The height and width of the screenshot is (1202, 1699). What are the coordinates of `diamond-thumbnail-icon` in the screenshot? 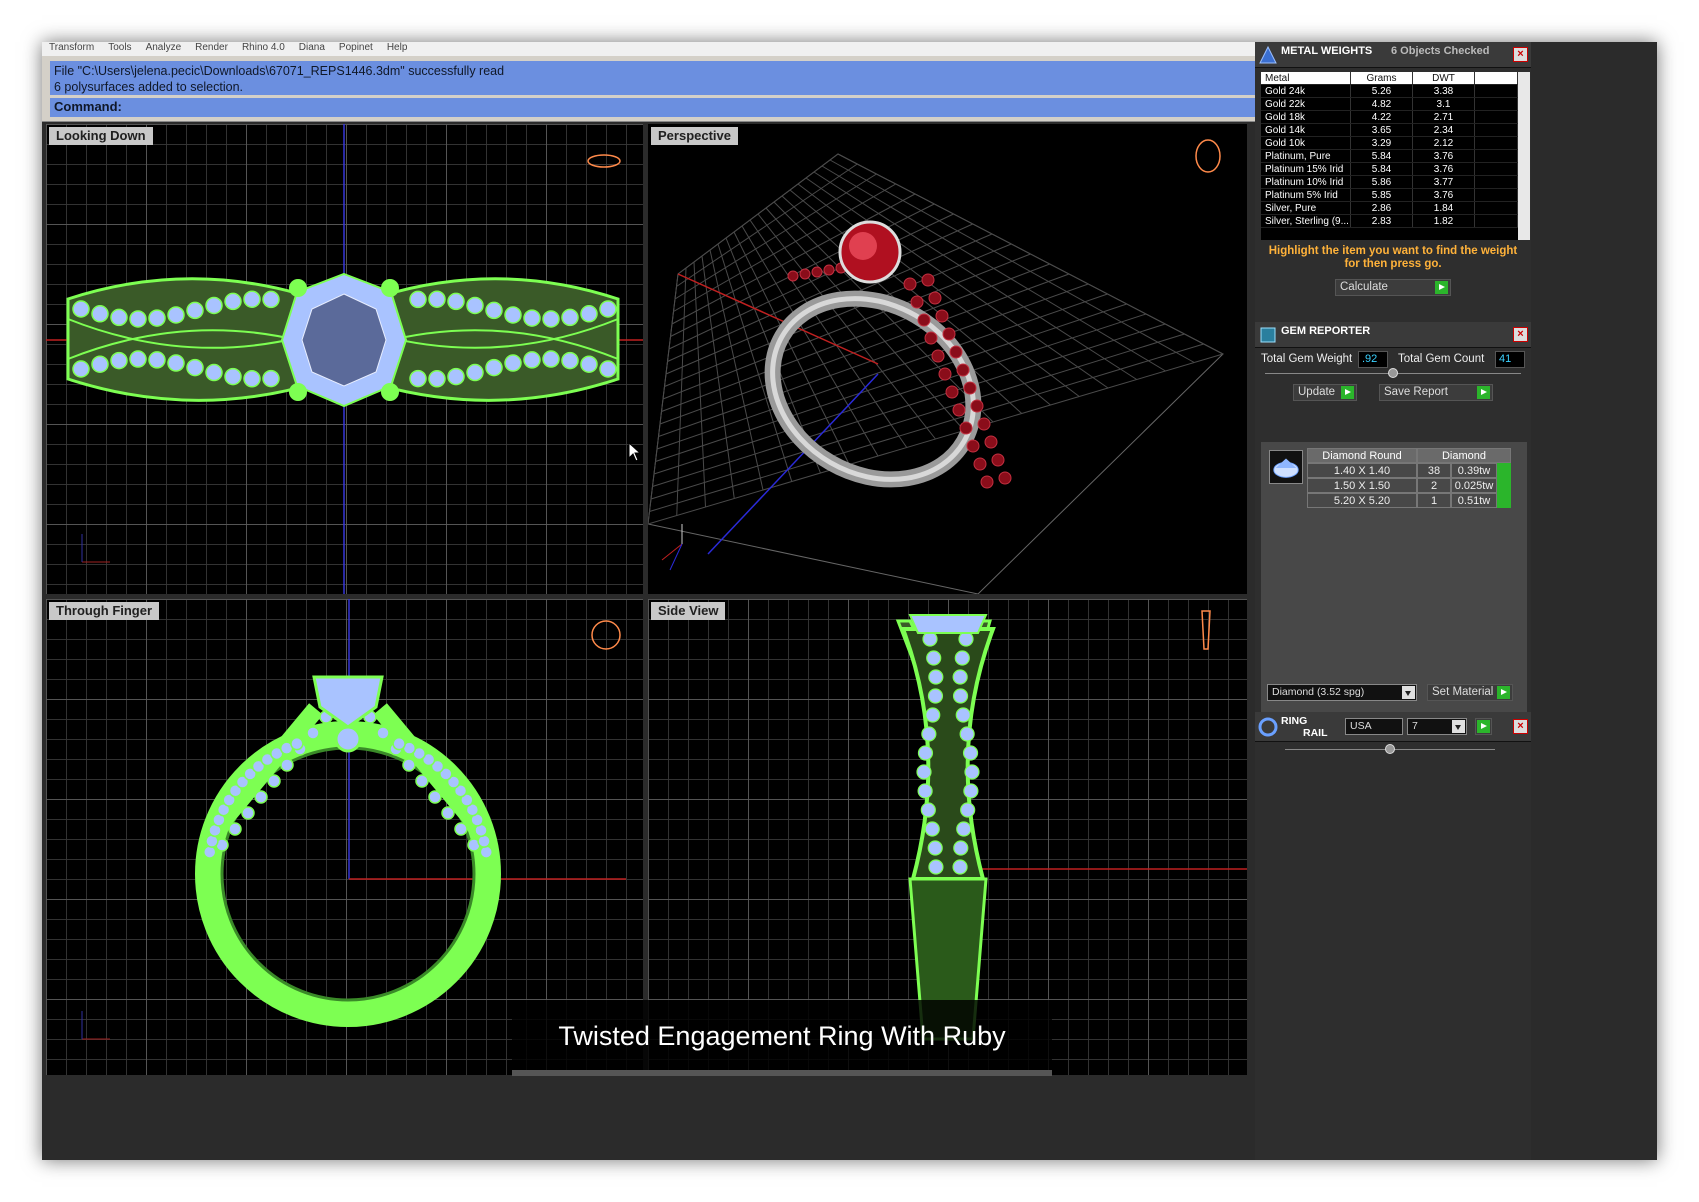 It's located at (1286, 467).